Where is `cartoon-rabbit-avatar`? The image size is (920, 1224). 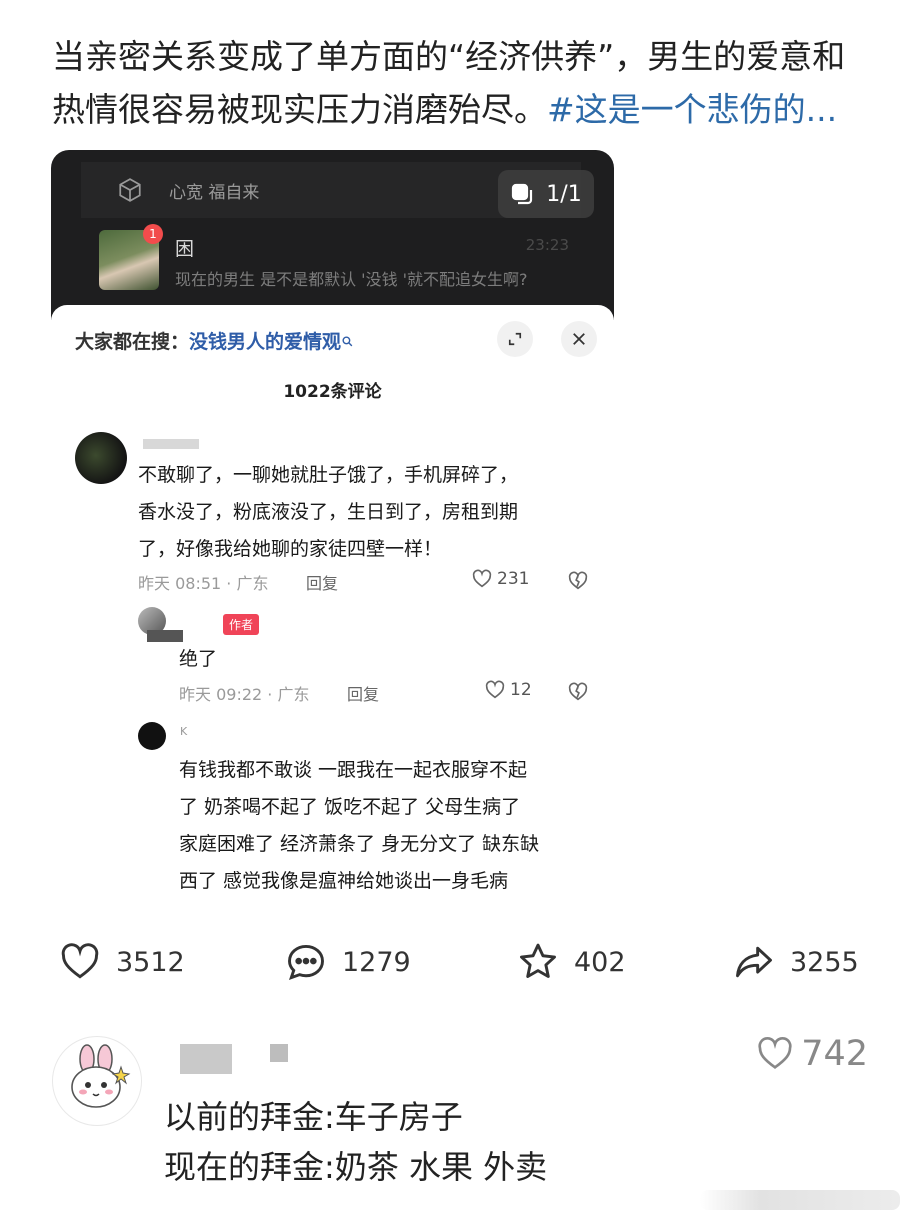 cartoon-rabbit-avatar is located at coordinates (101, 1076).